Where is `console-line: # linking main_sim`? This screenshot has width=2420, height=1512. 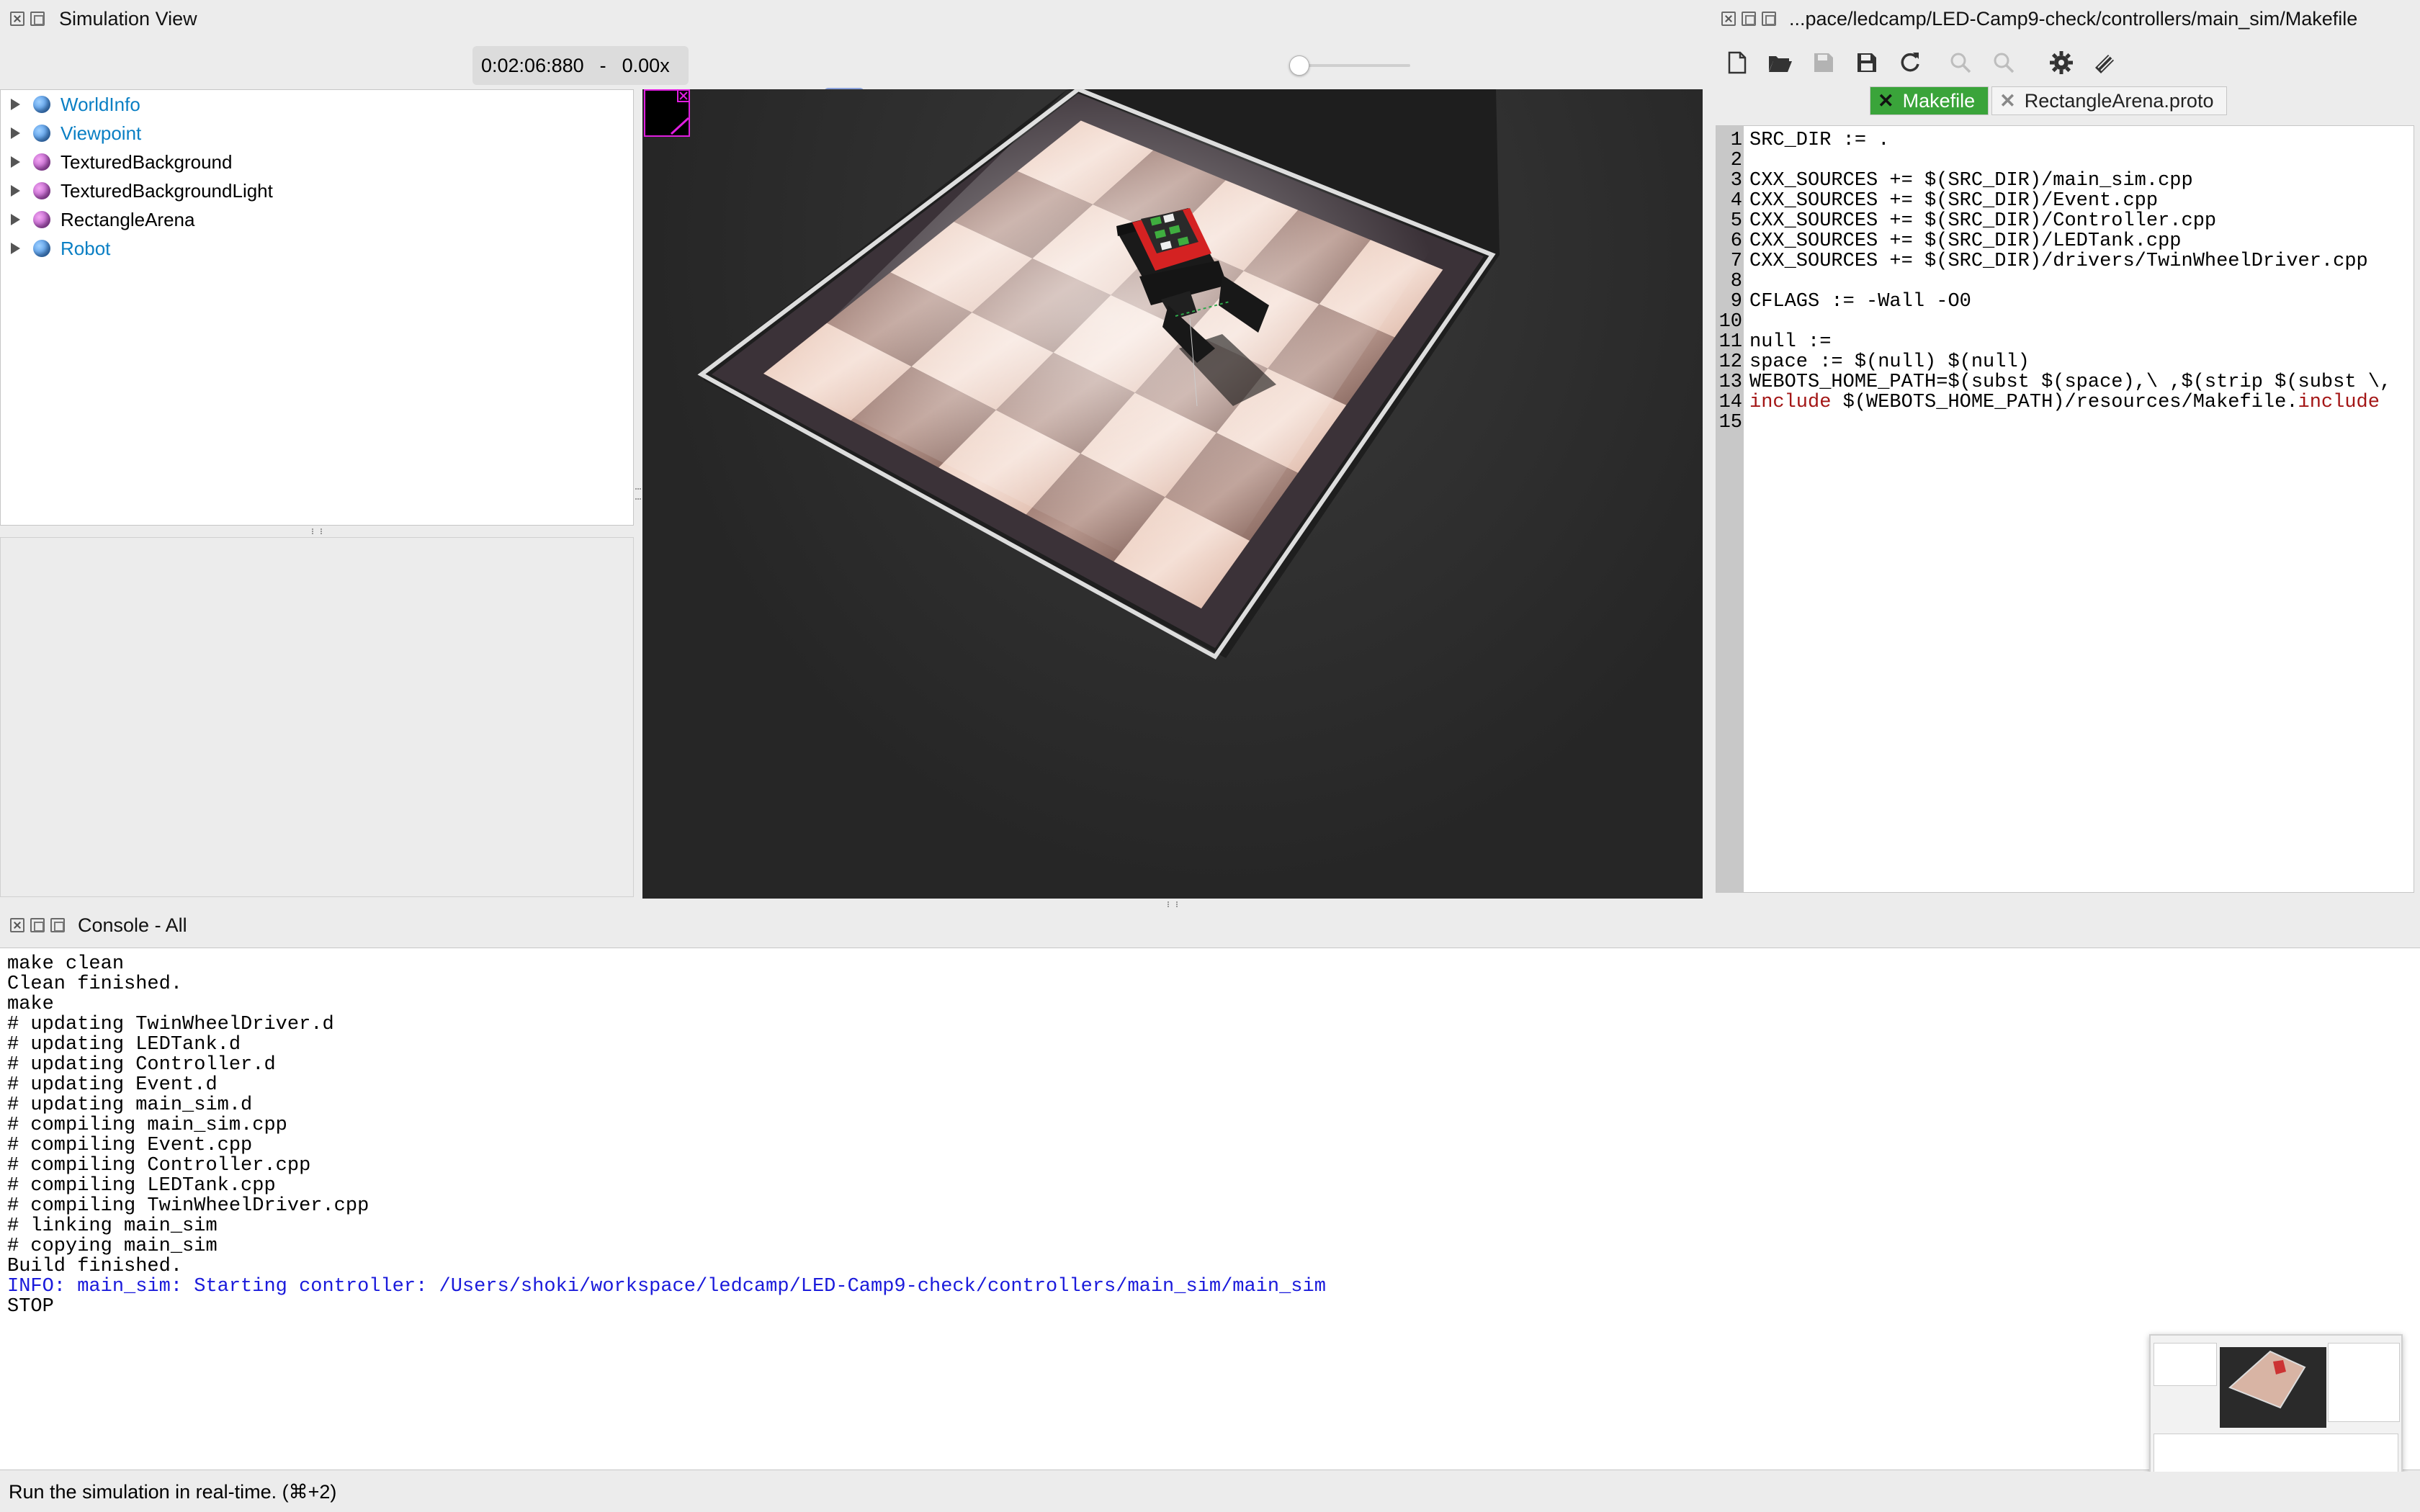 console-line: # linking main_sim is located at coordinates (112, 1226).